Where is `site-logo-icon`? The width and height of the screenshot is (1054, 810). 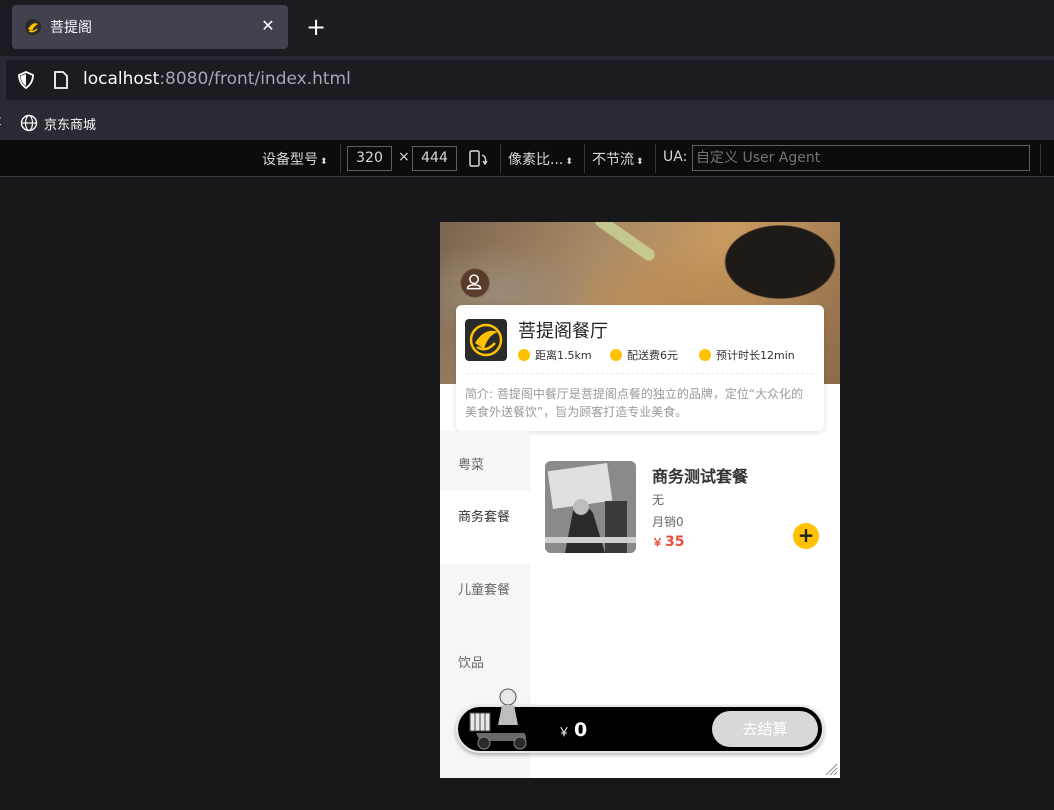 site-logo-icon is located at coordinates (33, 27).